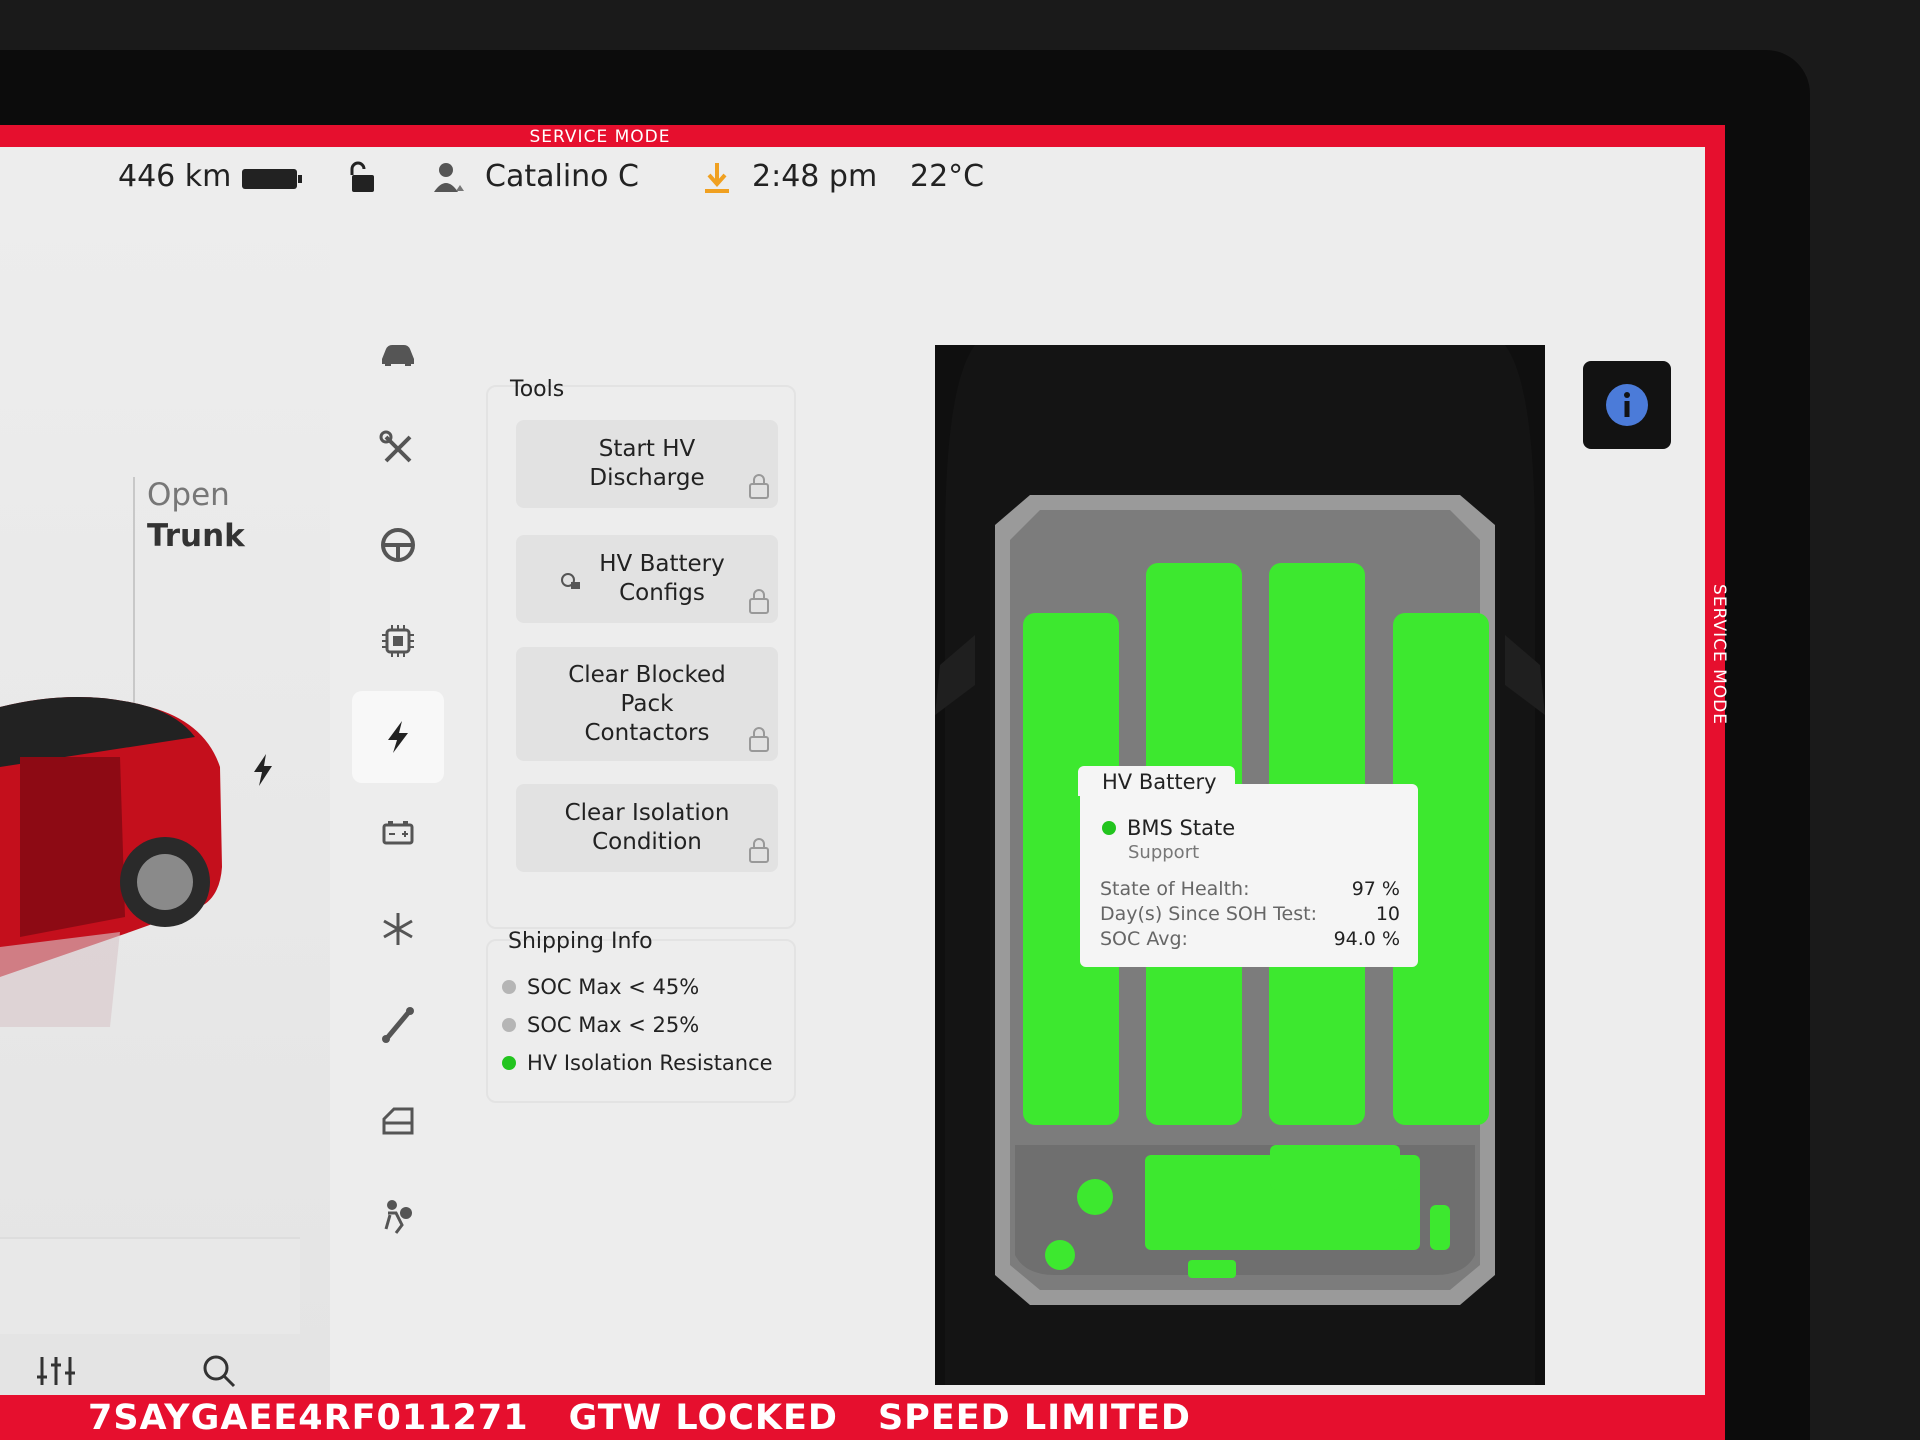  What do you see at coordinates (1366, 939) in the screenshot?
I see `soc-avg-value: 94.0 %` at bounding box center [1366, 939].